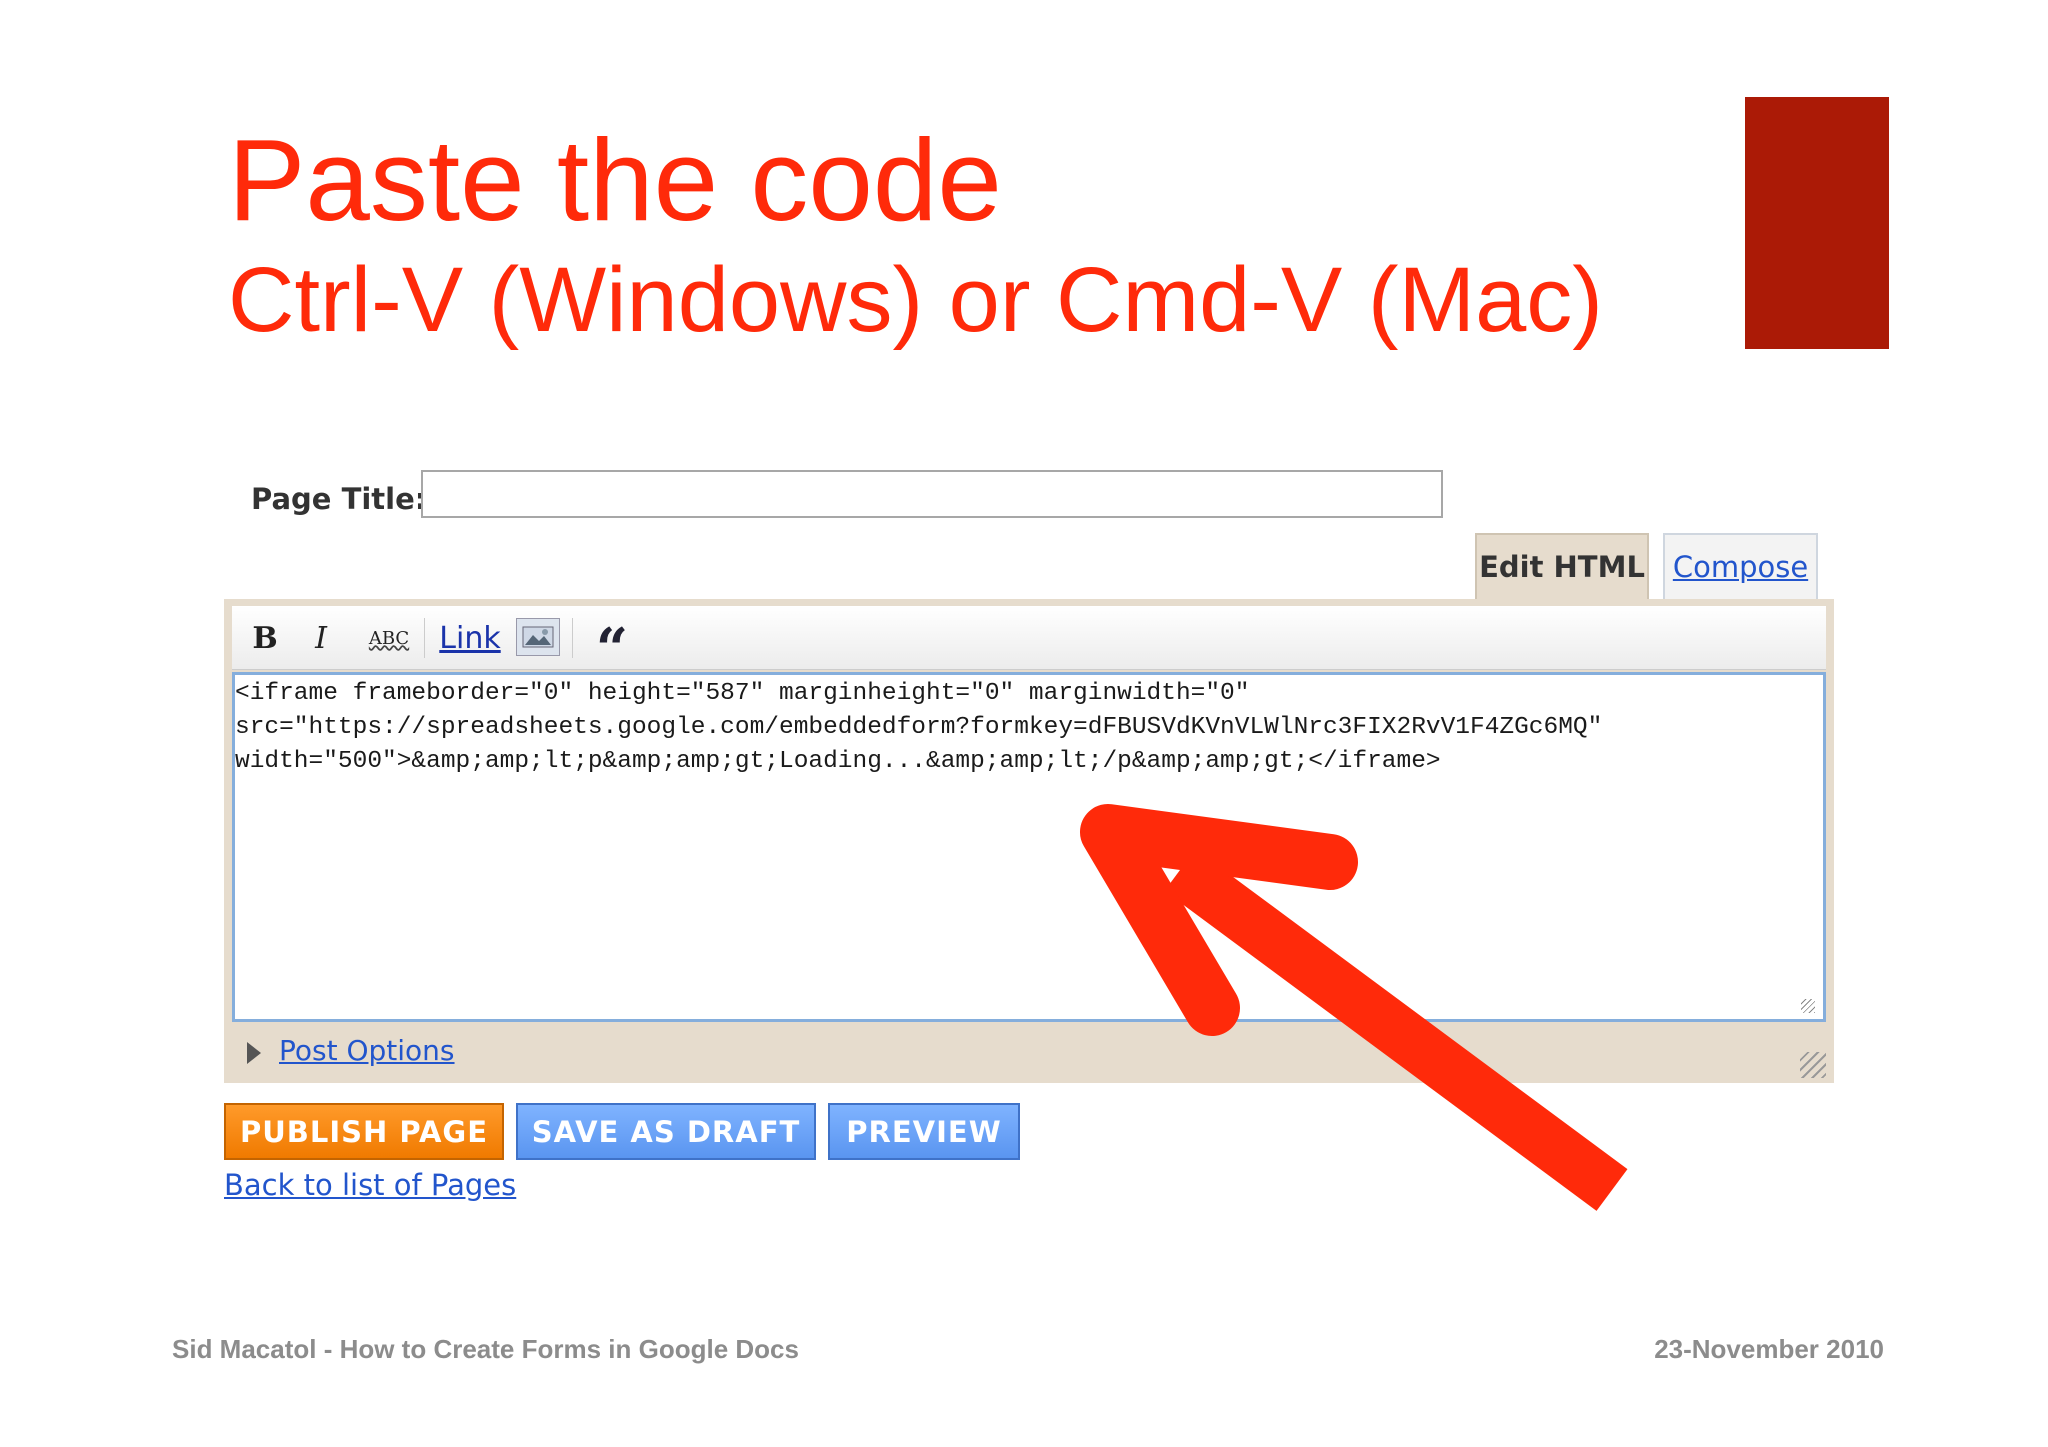 Image resolution: width=2048 pixels, height=1447 pixels. I want to click on page-title-label: Page Title:, so click(339, 499).